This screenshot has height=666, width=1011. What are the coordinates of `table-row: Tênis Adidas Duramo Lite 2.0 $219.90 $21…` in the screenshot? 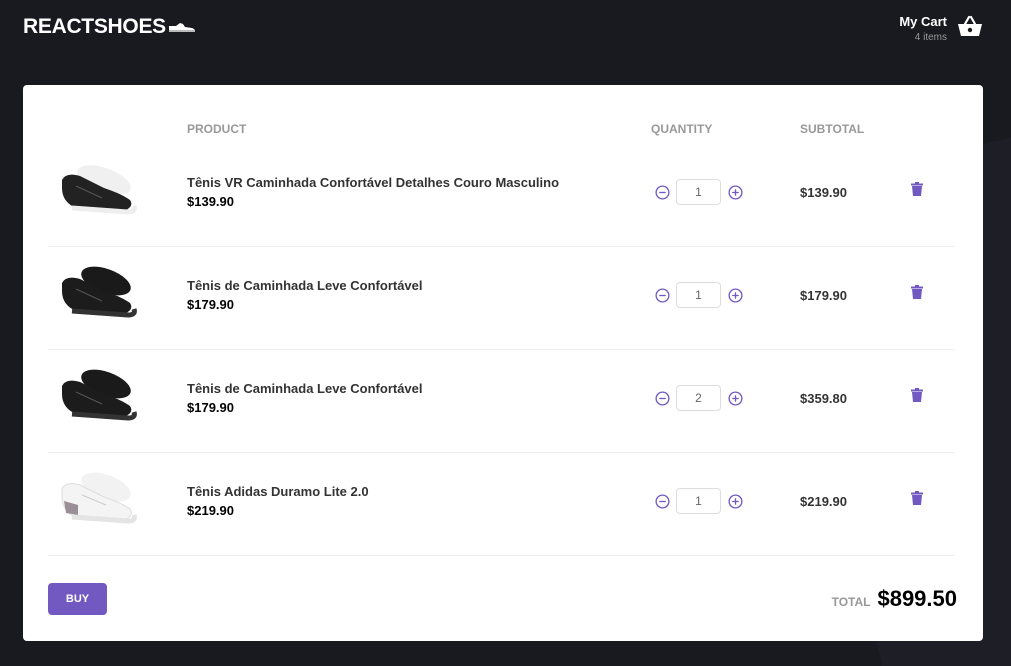 It's located at (501, 504).